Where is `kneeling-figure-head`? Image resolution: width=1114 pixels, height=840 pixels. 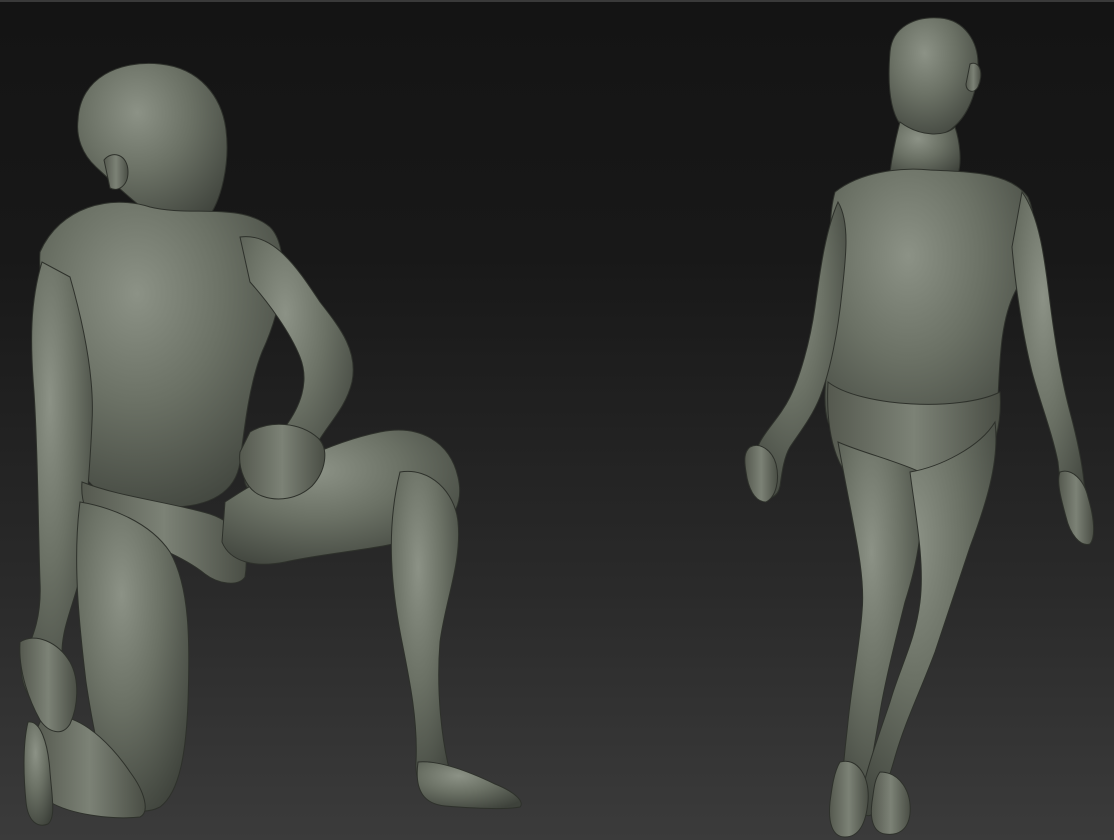
kneeling-figure-head is located at coordinates (152, 145).